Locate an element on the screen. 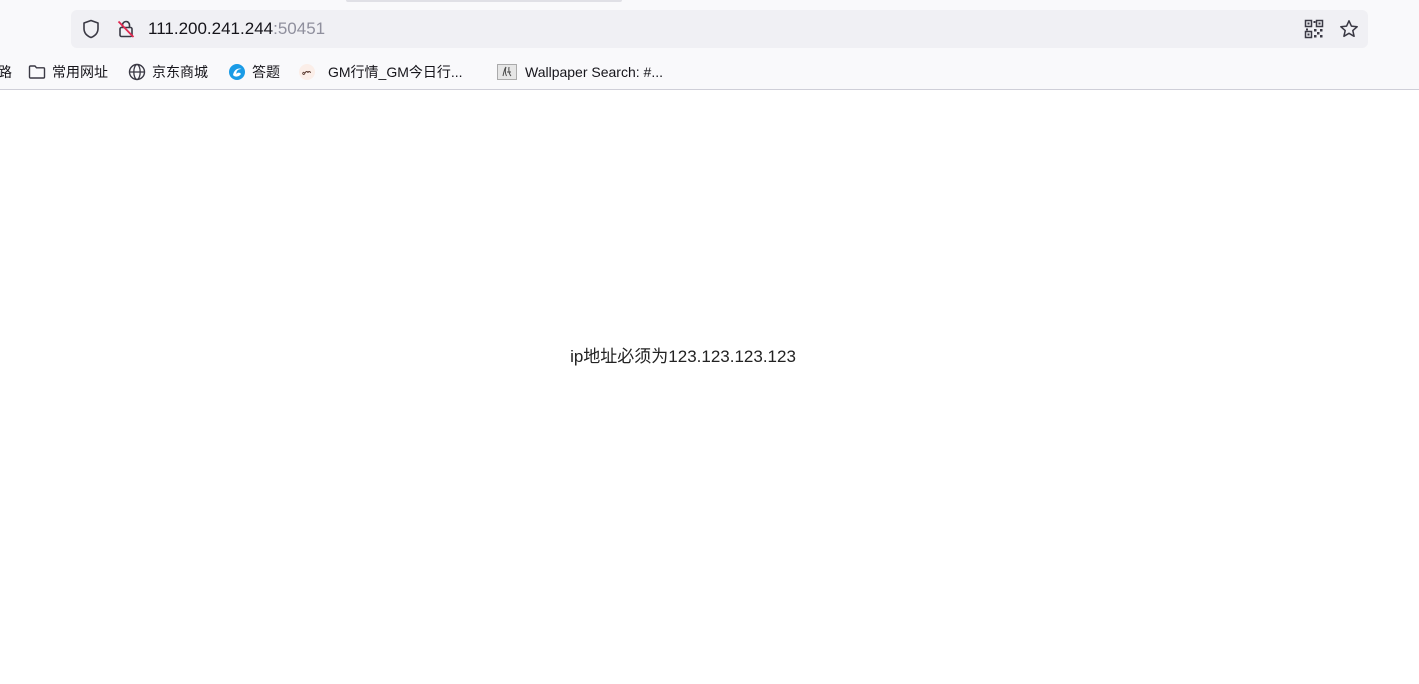  address-bar: 111.200.241.244:50451 is located at coordinates (719, 29).